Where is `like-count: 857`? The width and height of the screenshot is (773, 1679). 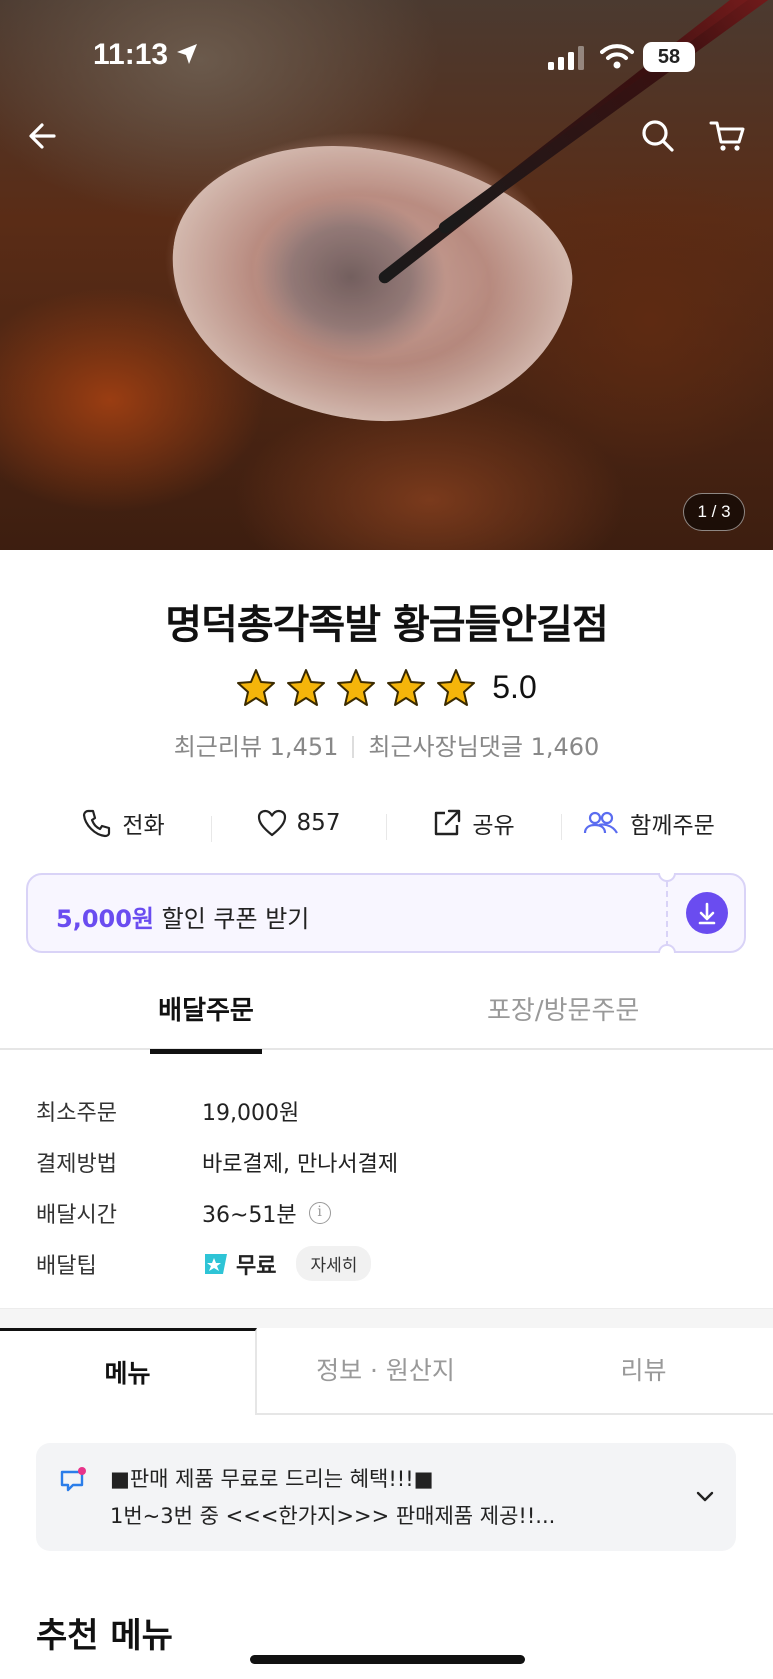
like-count: 857 is located at coordinates (318, 823).